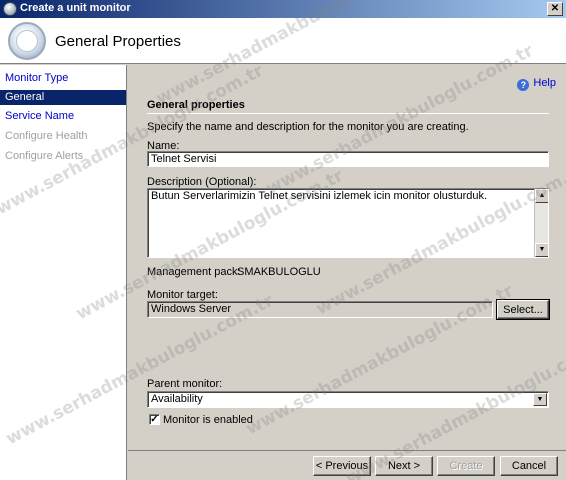  What do you see at coordinates (541, 196) in the screenshot?
I see `scroll-up-icon: ▲` at bounding box center [541, 196].